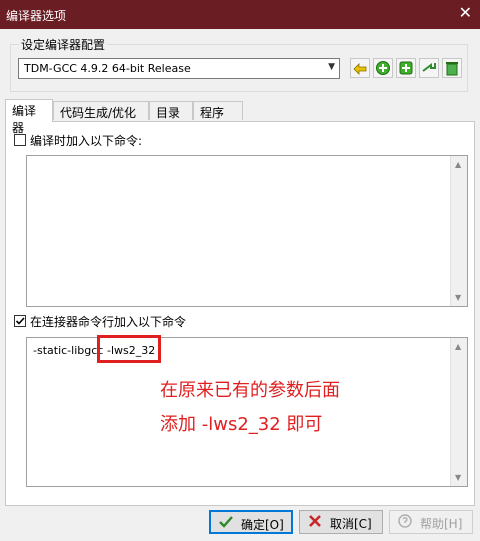  Describe the element at coordinates (315, 521) in the screenshot. I see `close-icon` at that location.